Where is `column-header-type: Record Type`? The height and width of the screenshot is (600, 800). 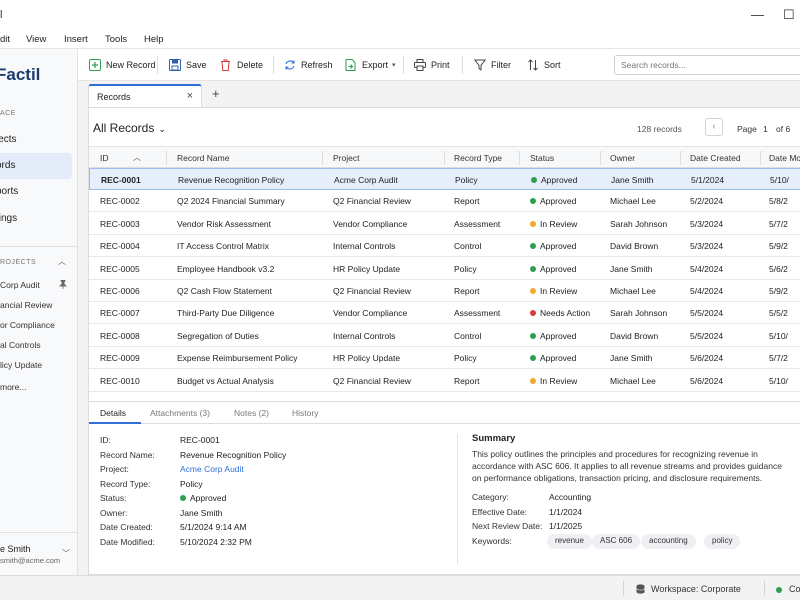 column-header-type: Record Type is located at coordinates (478, 158).